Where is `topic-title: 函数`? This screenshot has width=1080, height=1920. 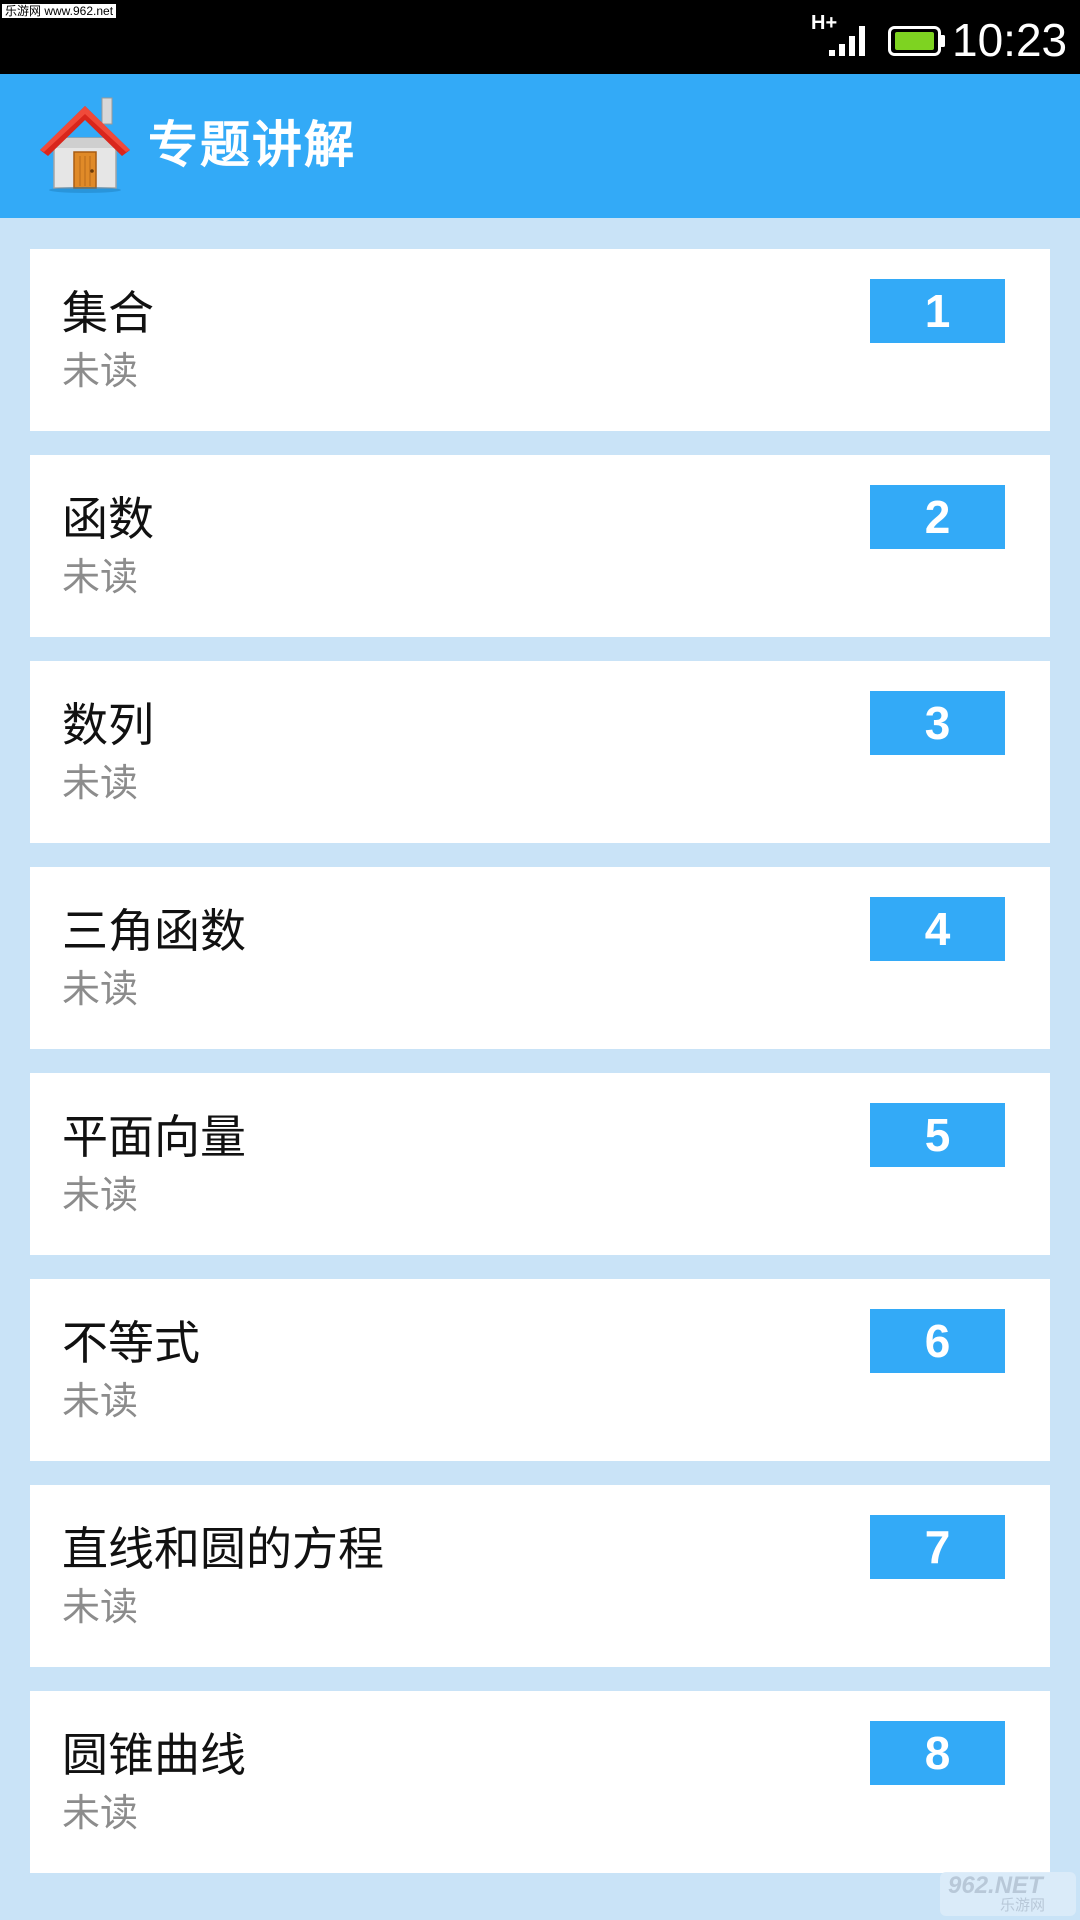 topic-title: 函数 is located at coordinates (108, 519).